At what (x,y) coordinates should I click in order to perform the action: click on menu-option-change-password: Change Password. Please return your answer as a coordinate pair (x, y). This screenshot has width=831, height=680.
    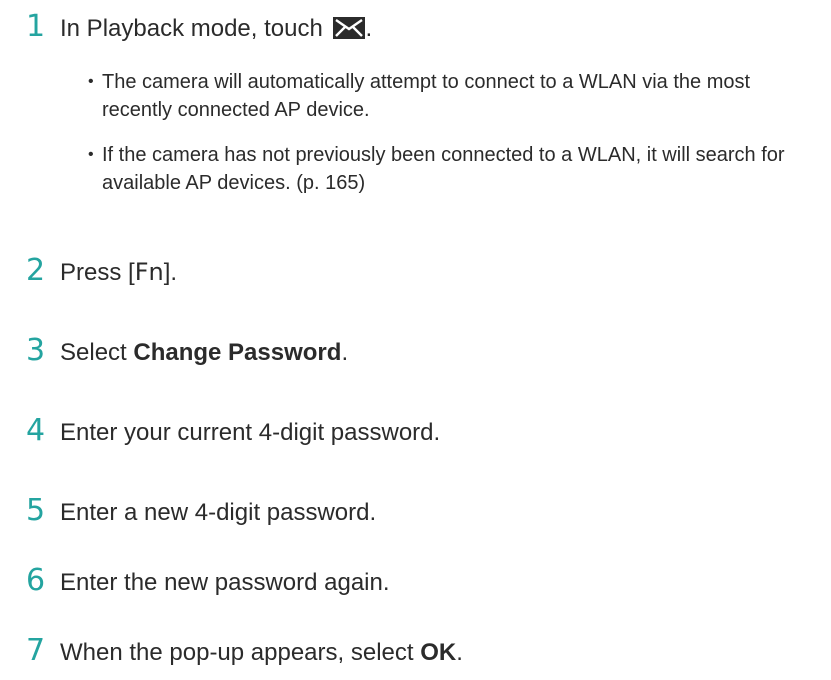
    Looking at the image, I should click on (237, 352).